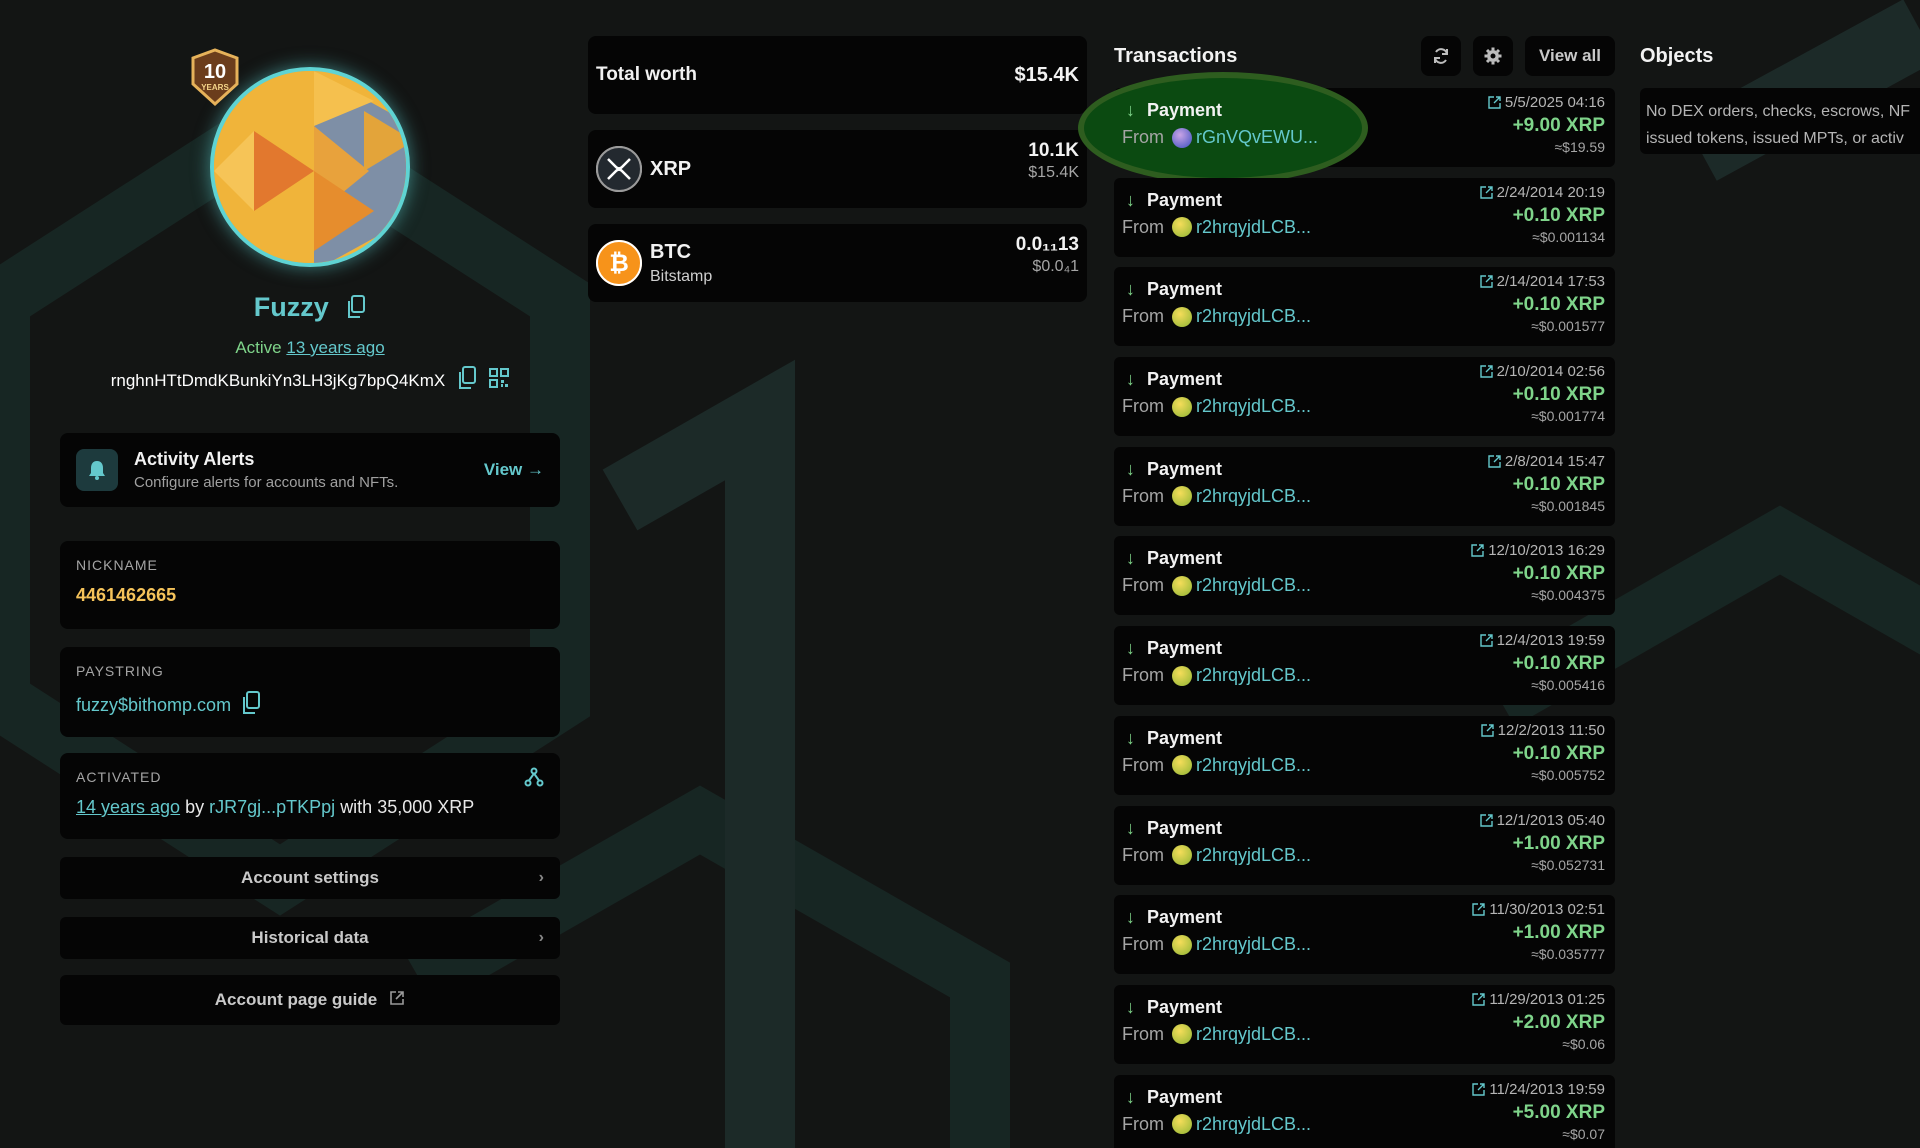 The image size is (1920, 1148). I want to click on historical-data-label: Historical data, so click(310, 937).